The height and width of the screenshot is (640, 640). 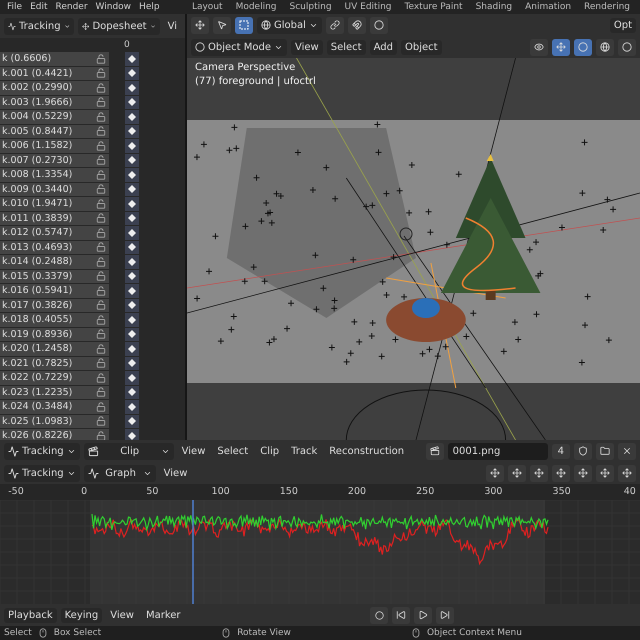 I want to click on record-button, so click(x=379, y=615).